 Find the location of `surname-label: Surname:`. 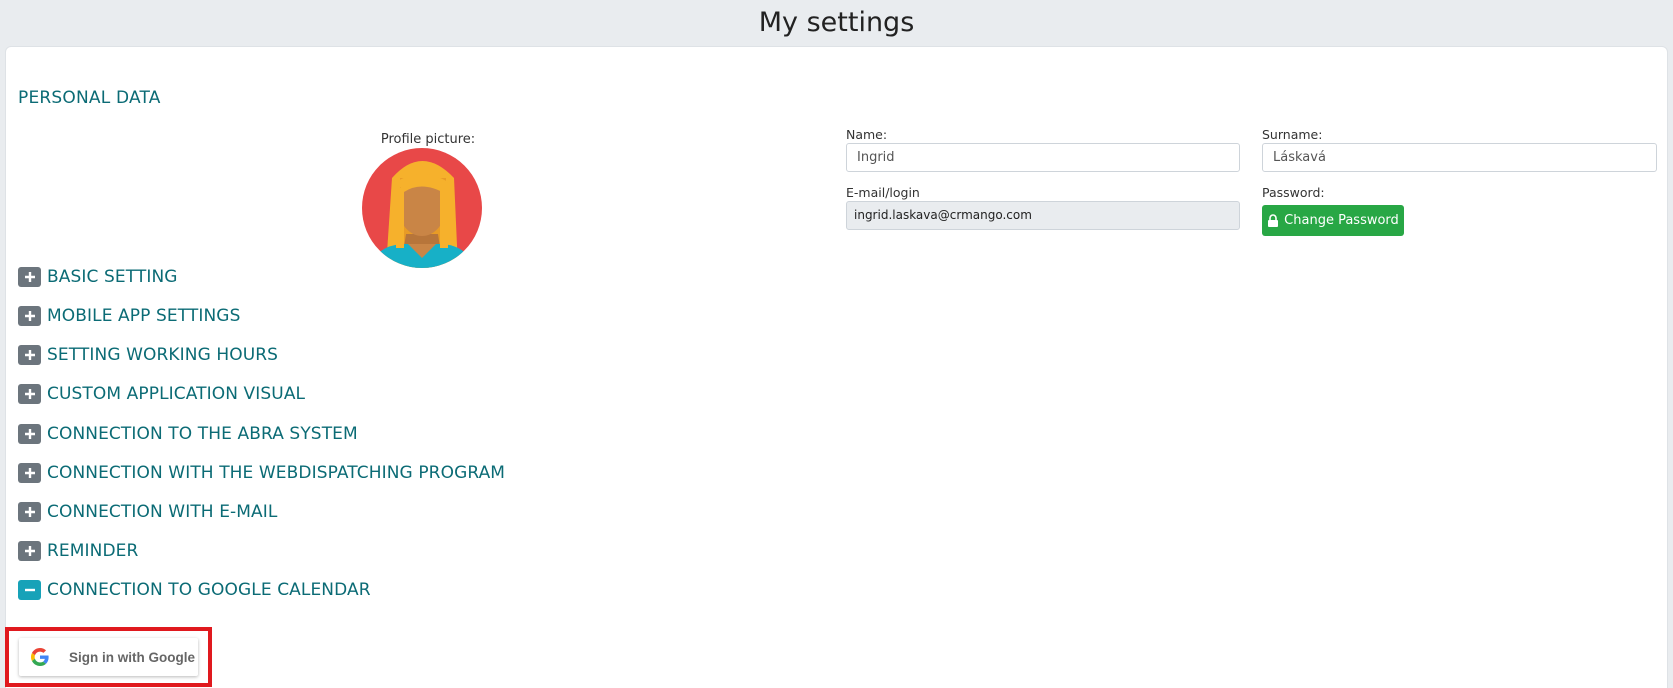

surname-label: Surname: is located at coordinates (1292, 134).